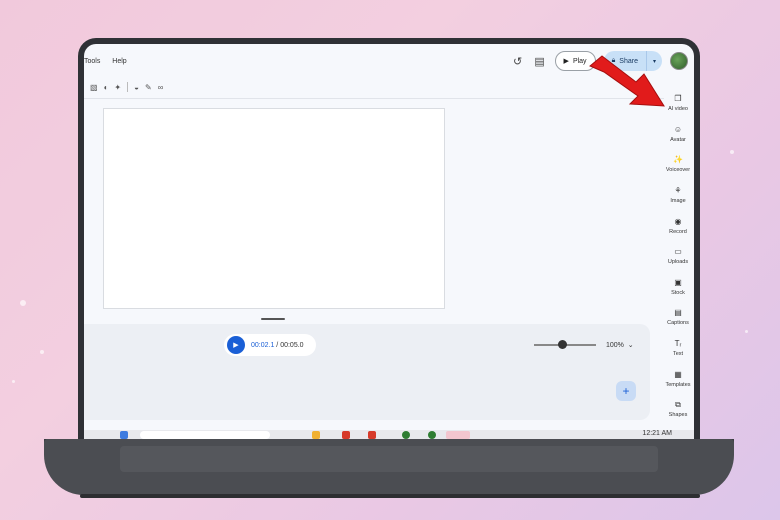 This screenshot has width=780, height=520. What do you see at coordinates (678, 313) in the screenshot?
I see `captions-icon: ▤` at bounding box center [678, 313].